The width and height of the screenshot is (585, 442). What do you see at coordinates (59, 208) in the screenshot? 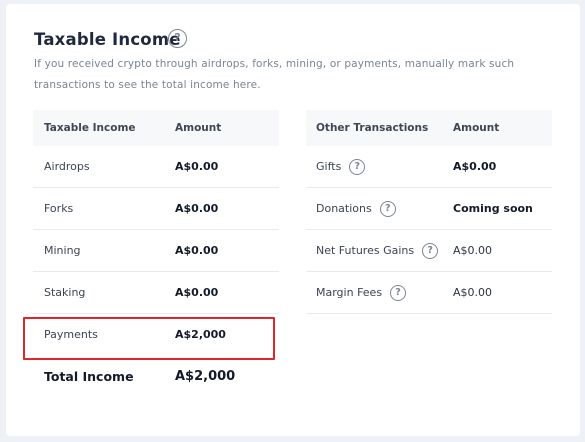
I see `row-label: Forks` at bounding box center [59, 208].